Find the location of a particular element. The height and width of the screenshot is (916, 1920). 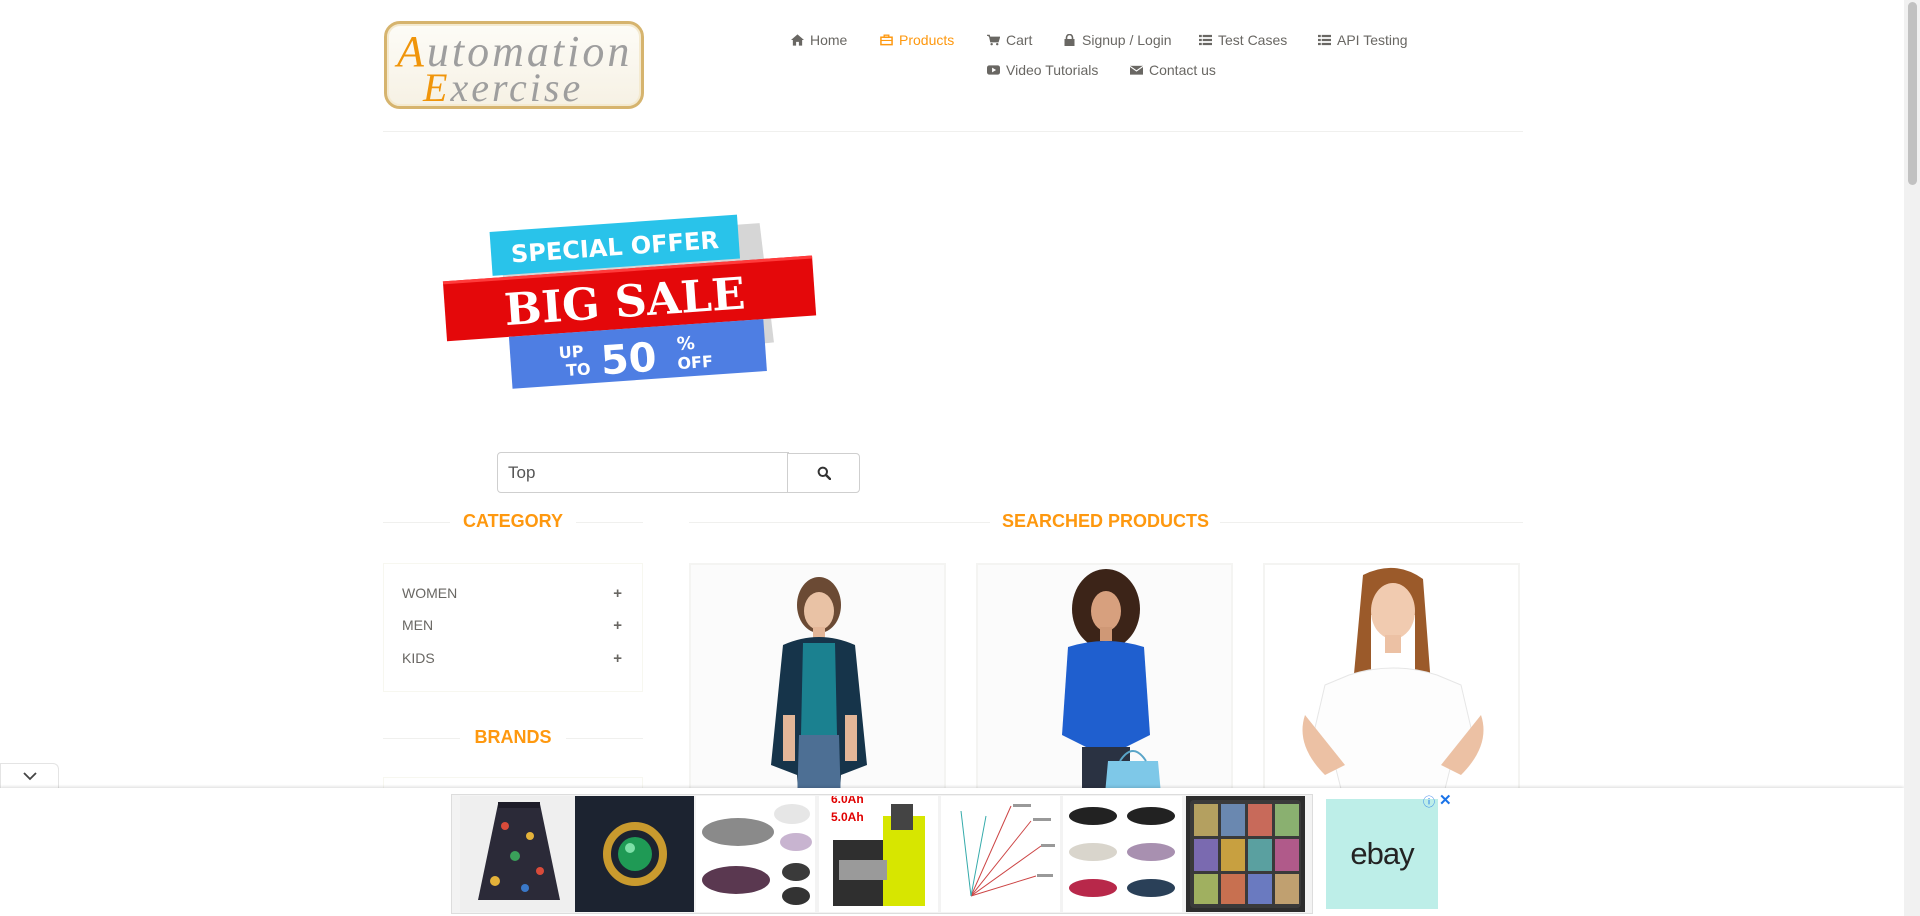

nav-products-label: Products is located at coordinates (927, 40).